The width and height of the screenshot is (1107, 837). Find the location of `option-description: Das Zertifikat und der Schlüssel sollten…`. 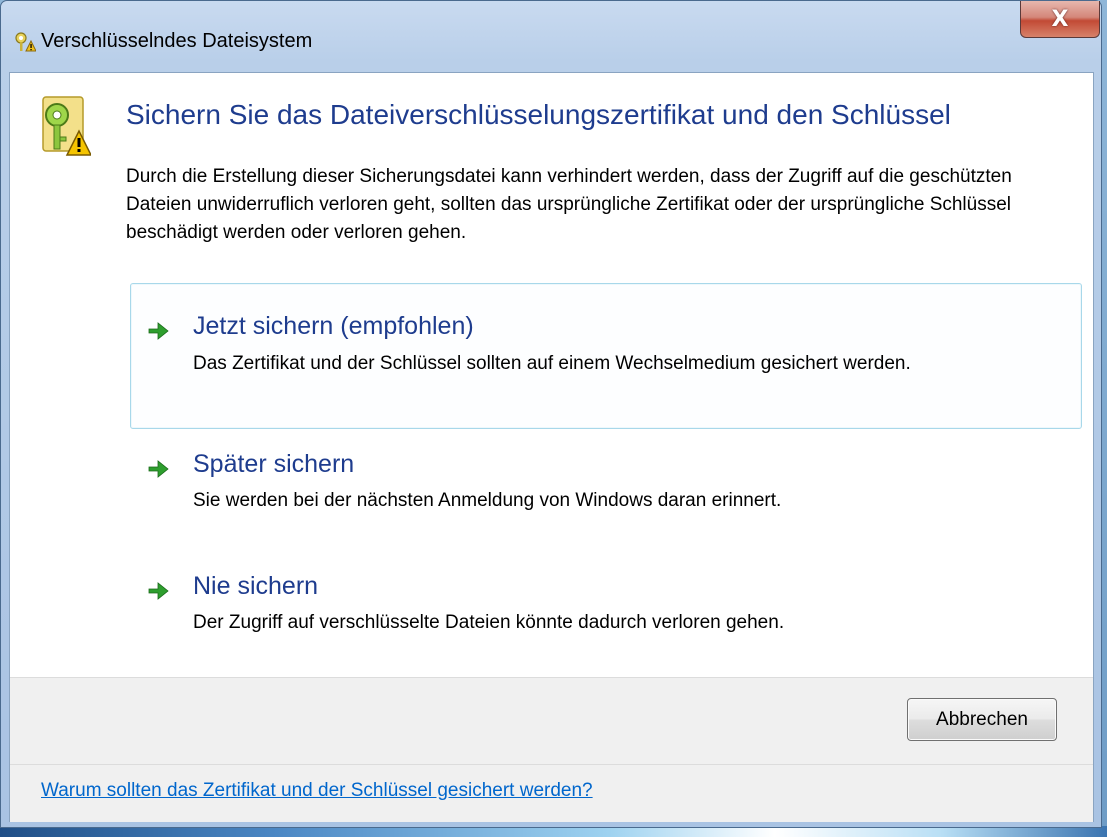

option-description: Das Zertifikat und der Schlüssel sollten… is located at coordinates (552, 363).